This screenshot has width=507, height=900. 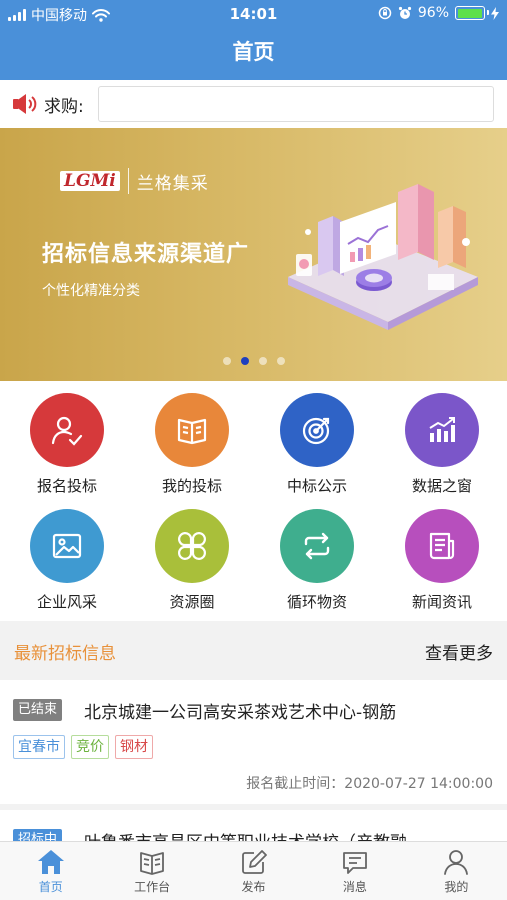 I want to click on grid-item-label: 企业风采, so click(x=66, y=602).